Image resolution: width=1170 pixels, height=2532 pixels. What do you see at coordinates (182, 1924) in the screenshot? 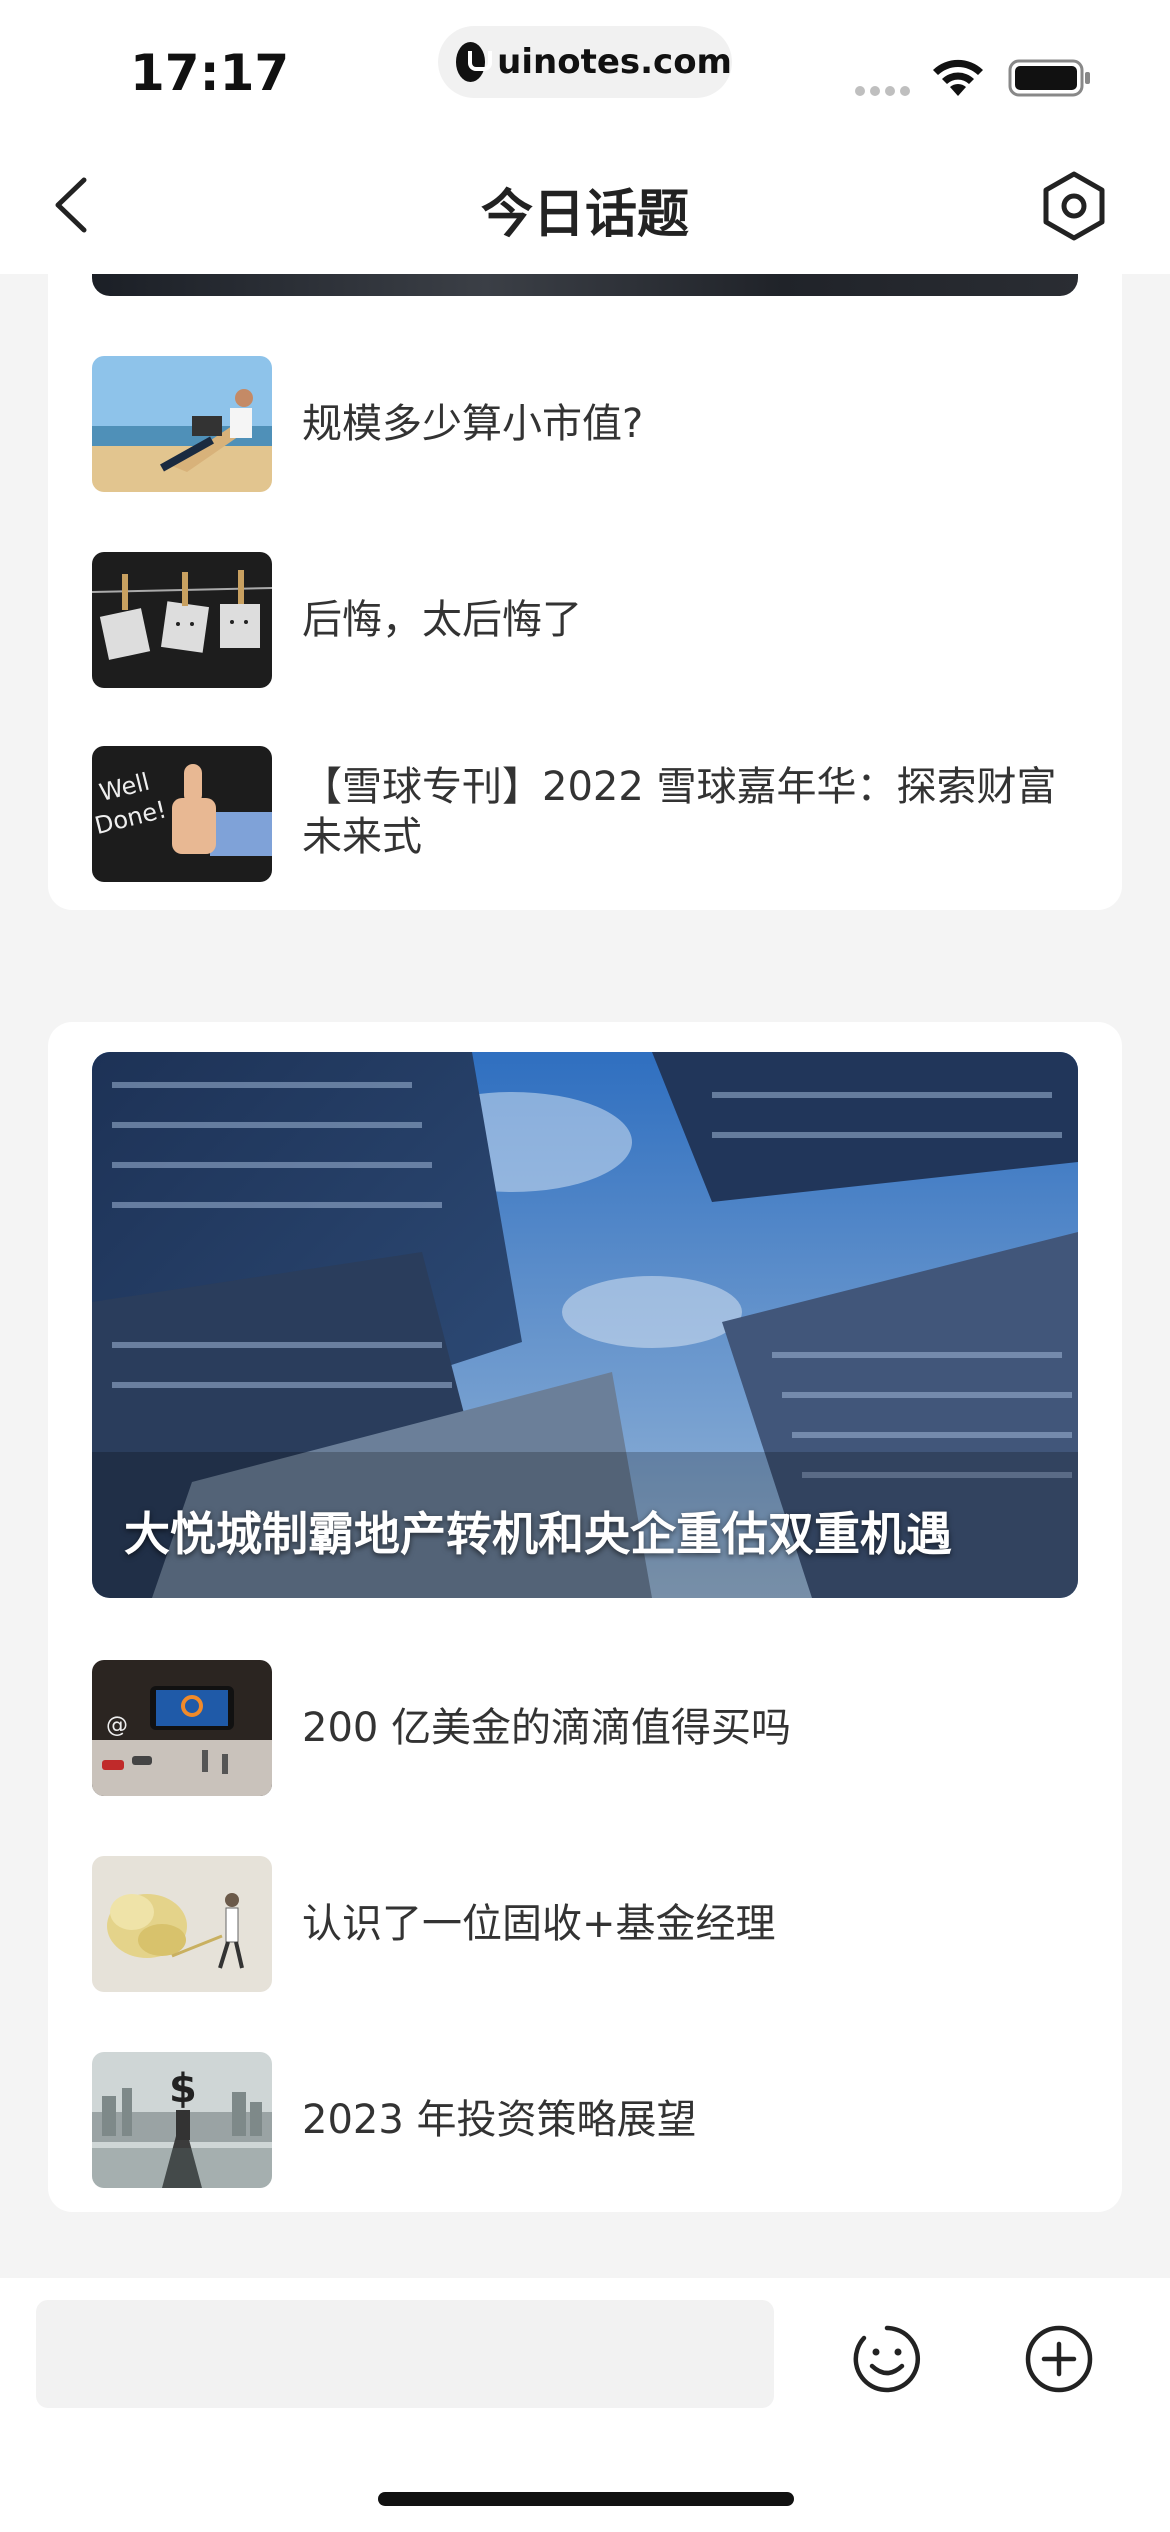
I see `money-cloud-image` at bounding box center [182, 1924].